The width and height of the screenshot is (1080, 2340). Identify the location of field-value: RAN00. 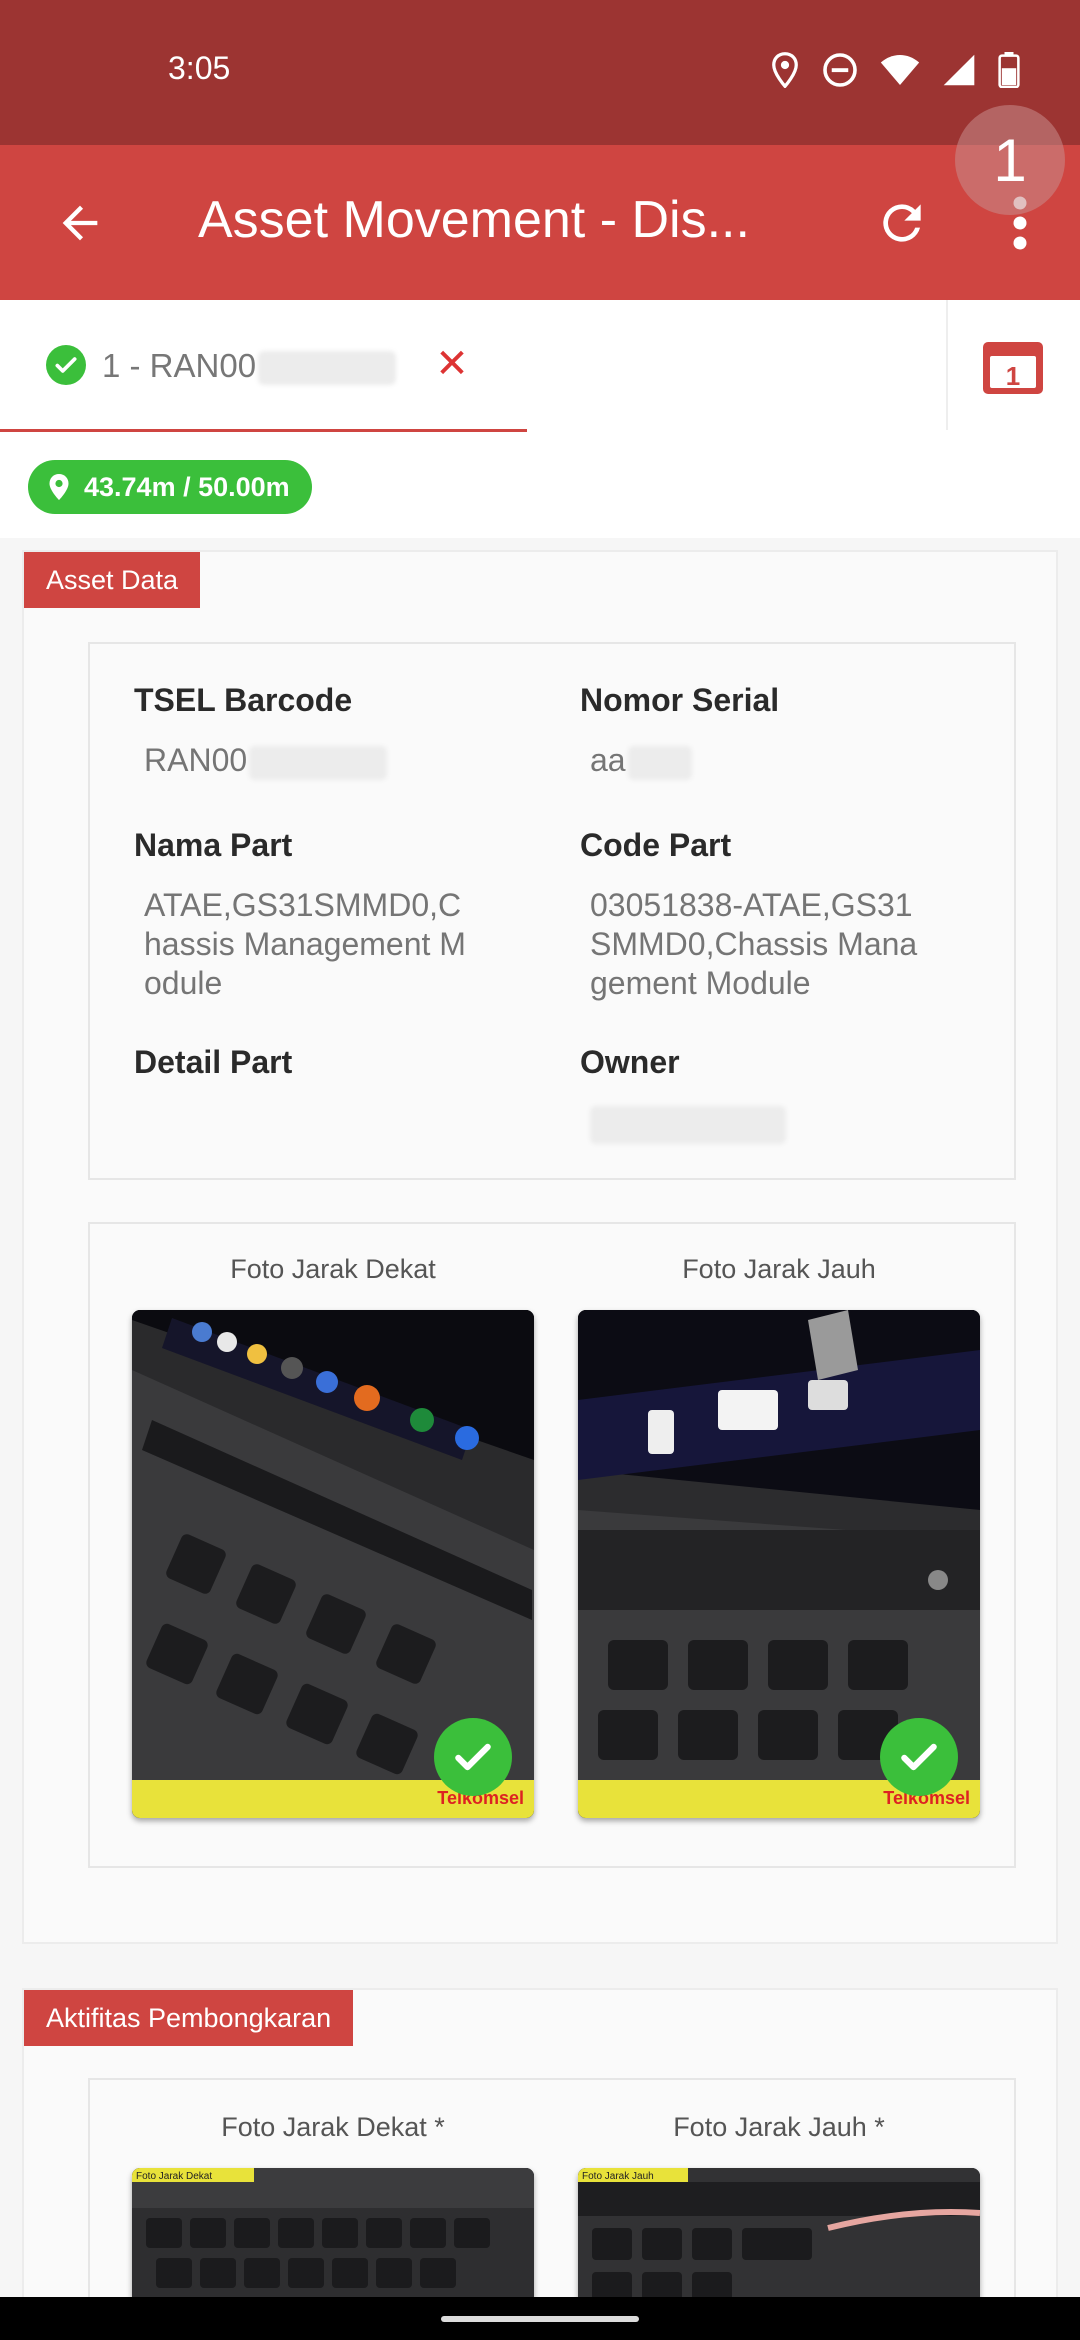
(349, 760).